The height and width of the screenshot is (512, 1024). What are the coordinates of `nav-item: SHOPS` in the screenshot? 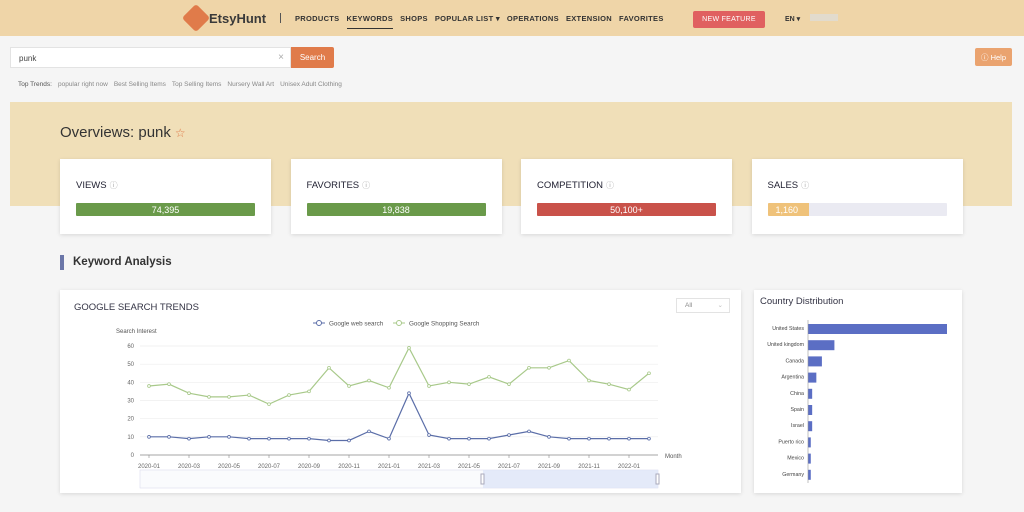 It's located at (414, 21).